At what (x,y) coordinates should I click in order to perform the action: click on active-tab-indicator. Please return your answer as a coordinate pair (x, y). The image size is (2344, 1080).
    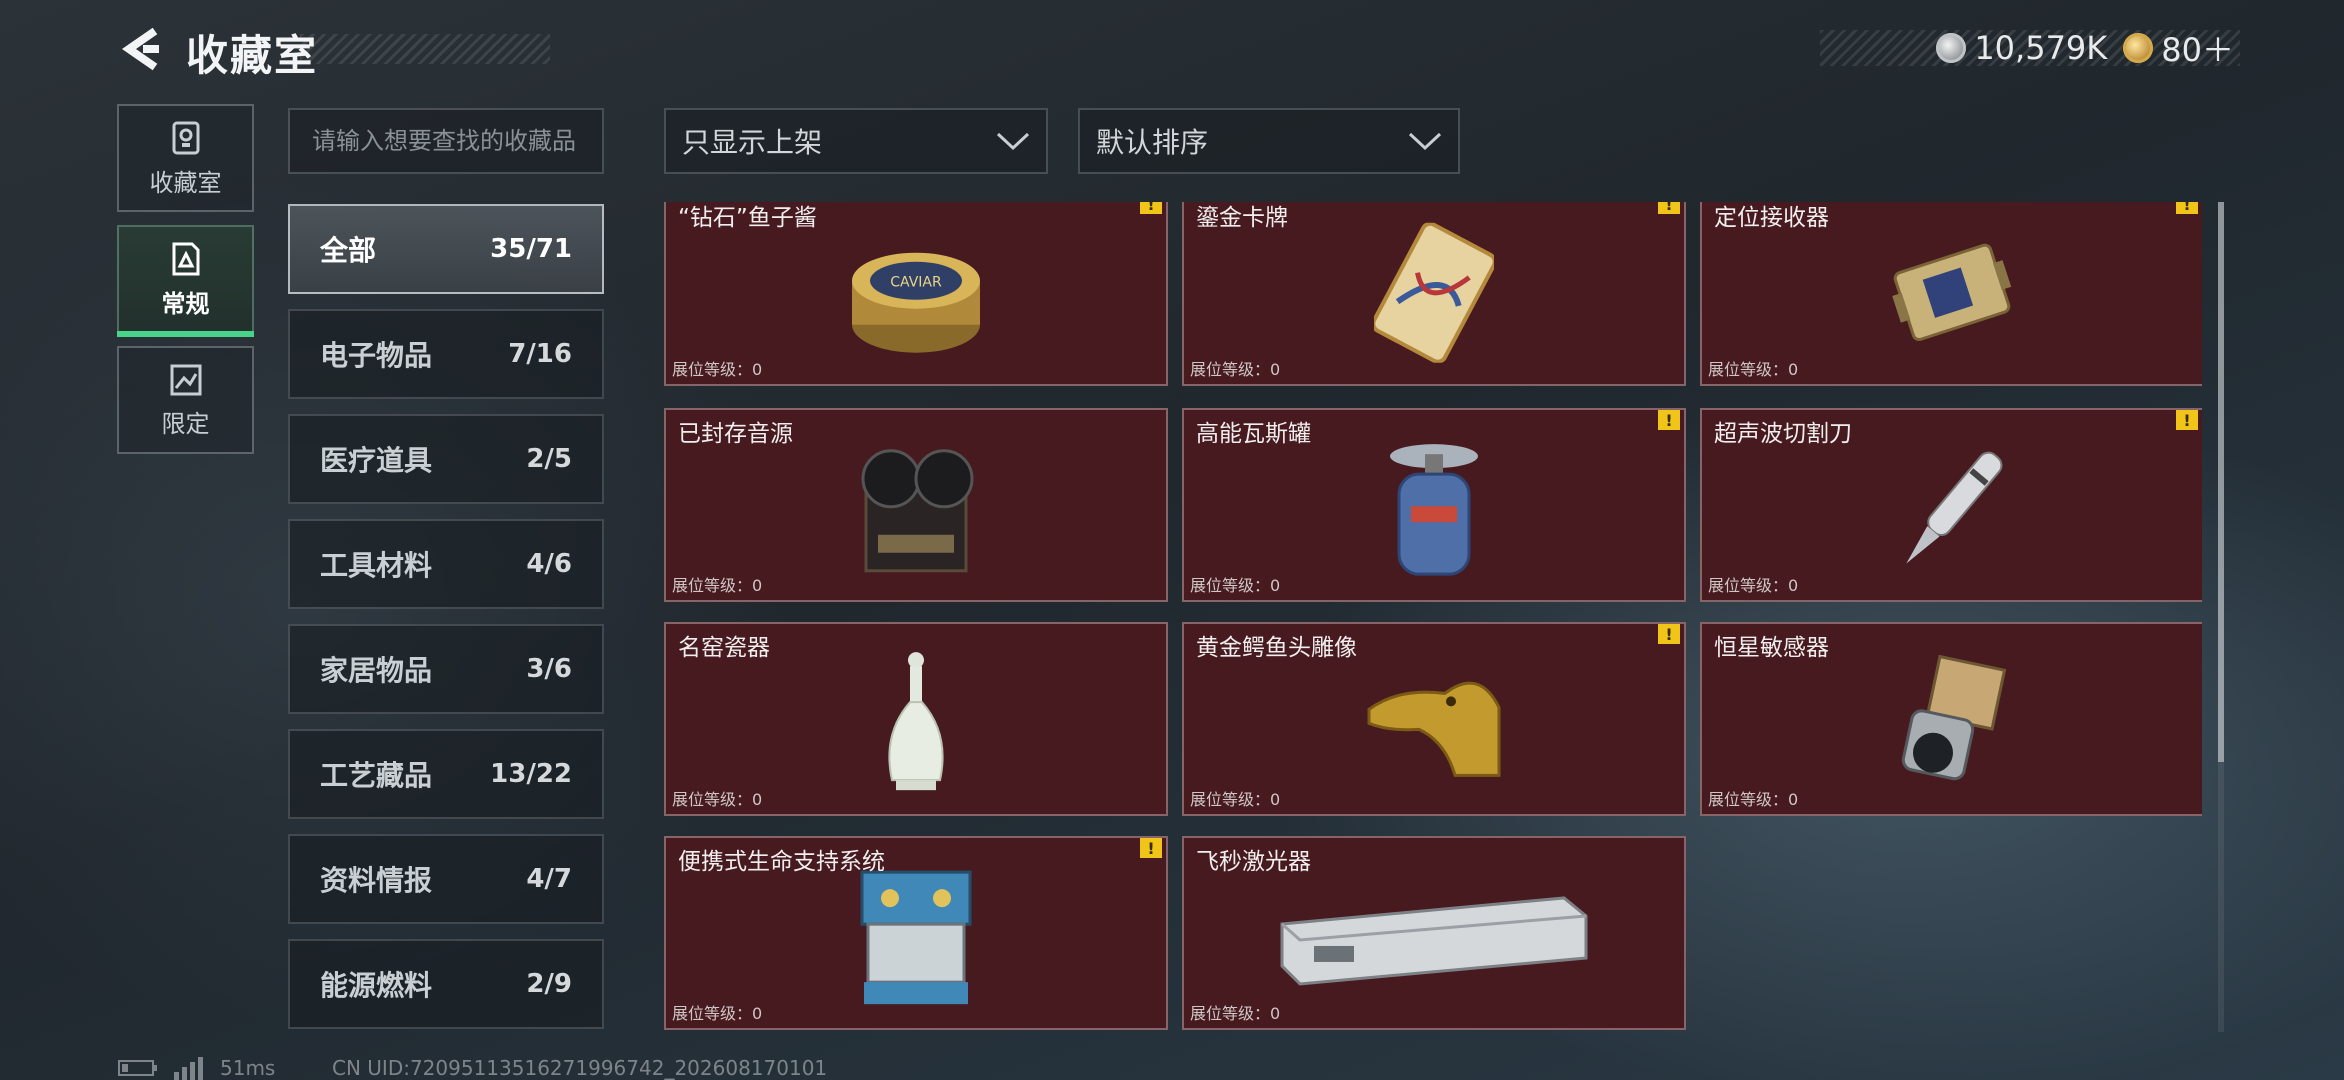
    Looking at the image, I should click on (185, 334).